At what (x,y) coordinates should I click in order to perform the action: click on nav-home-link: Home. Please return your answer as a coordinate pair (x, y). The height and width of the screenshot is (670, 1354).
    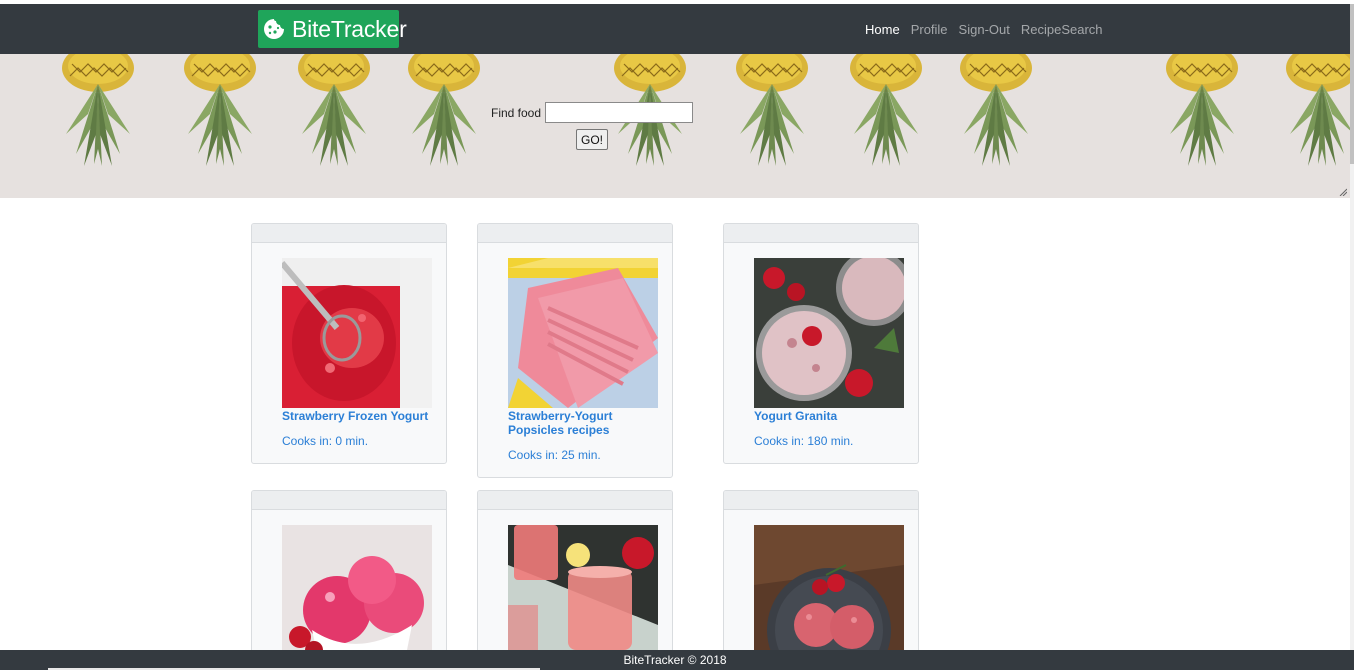
    Looking at the image, I should click on (882, 29).